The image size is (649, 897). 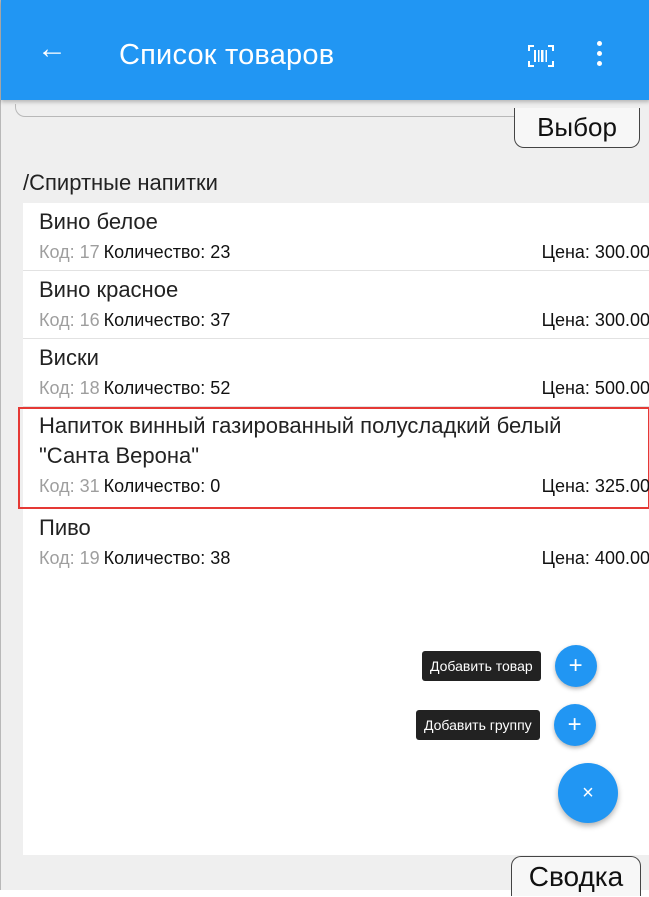 I want to click on add-group-button: +, so click(x=574, y=725).